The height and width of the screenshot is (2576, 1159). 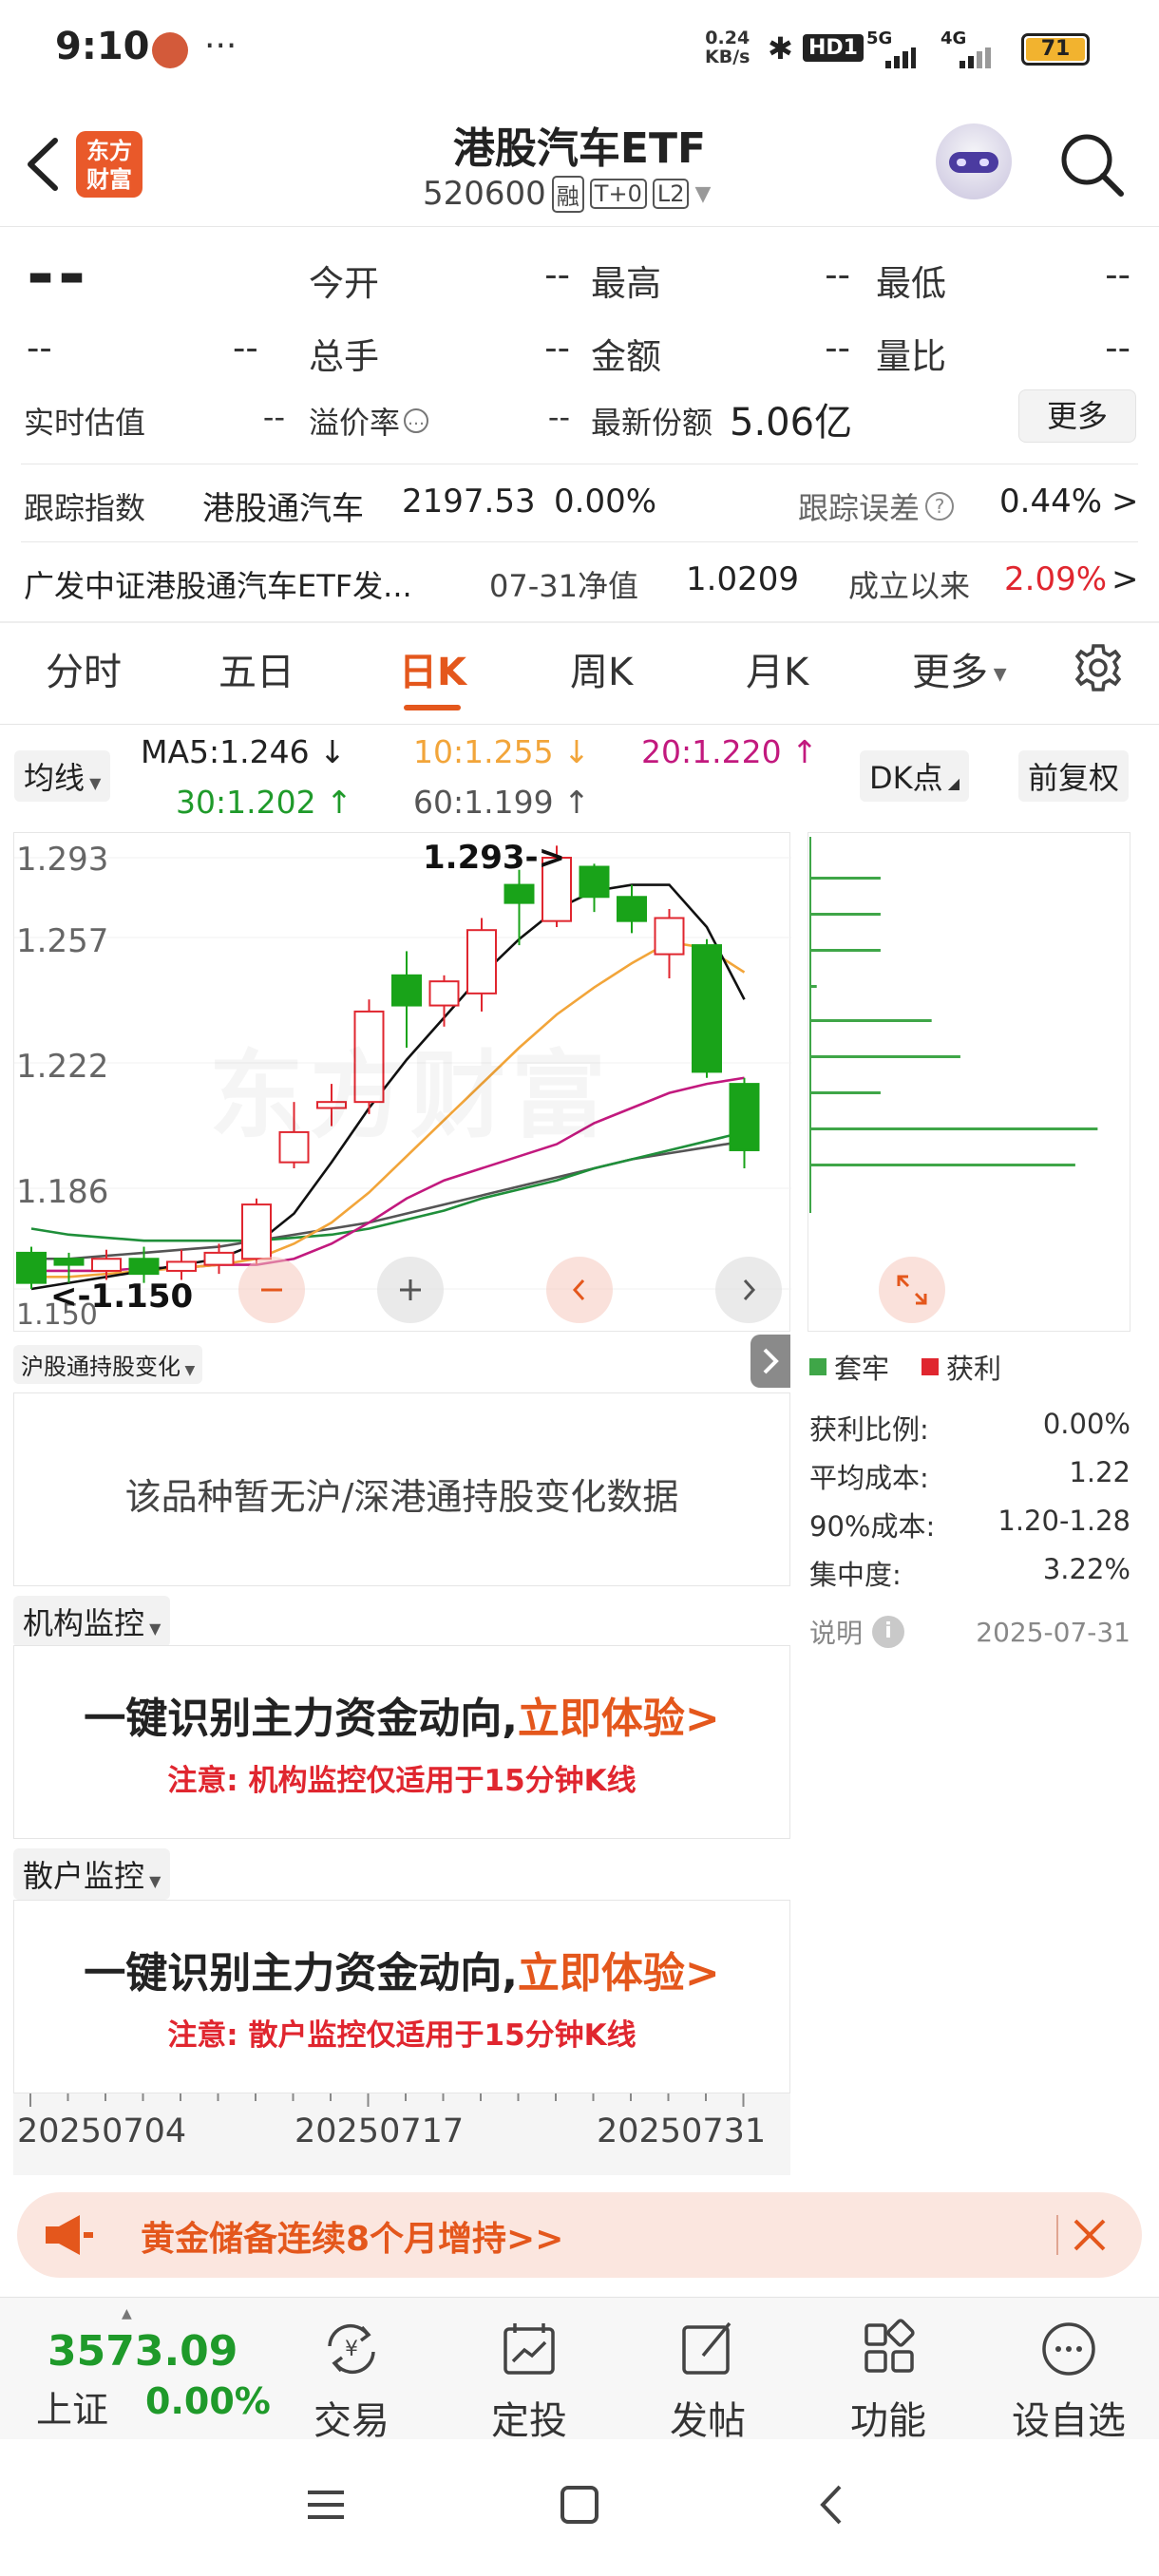 What do you see at coordinates (729, 751) in the screenshot?
I see `ma20-legend: 20:1.220 ↑` at bounding box center [729, 751].